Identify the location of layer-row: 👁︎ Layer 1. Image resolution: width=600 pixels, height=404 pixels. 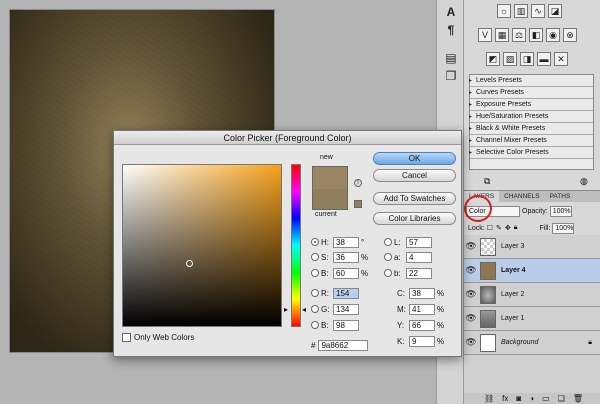
(532, 319).